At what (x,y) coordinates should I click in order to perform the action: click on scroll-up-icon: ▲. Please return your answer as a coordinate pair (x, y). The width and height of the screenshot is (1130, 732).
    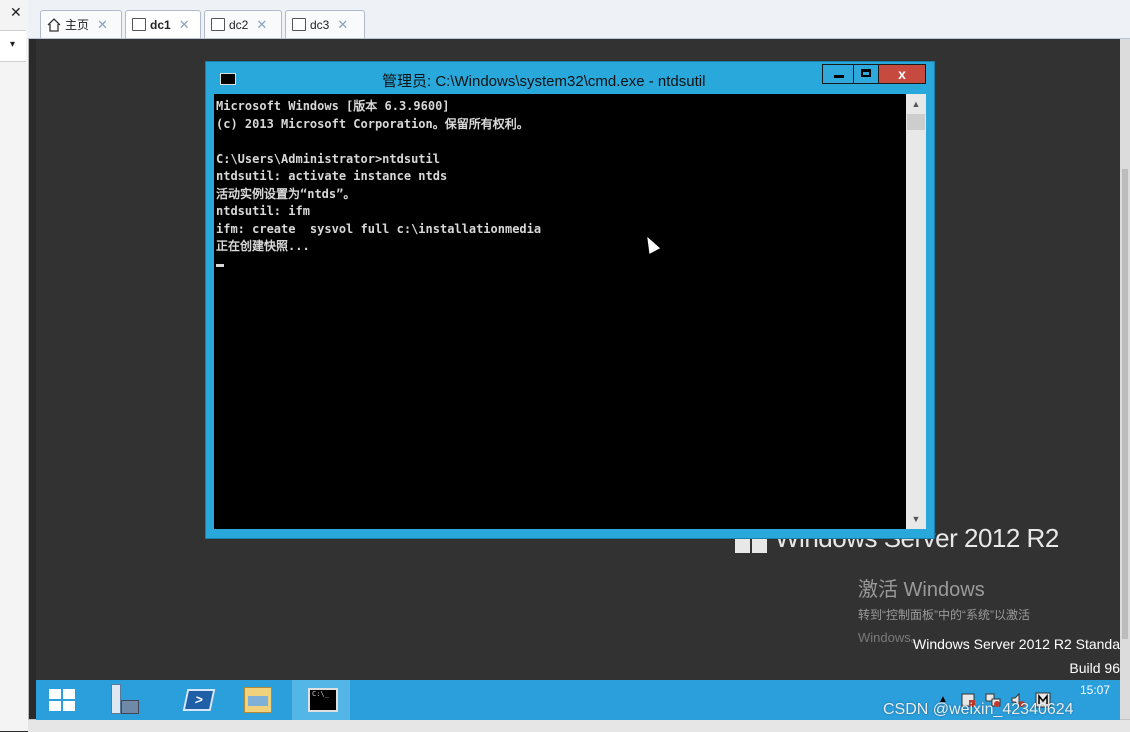
    Looking at the image, I should click on (916, 104).